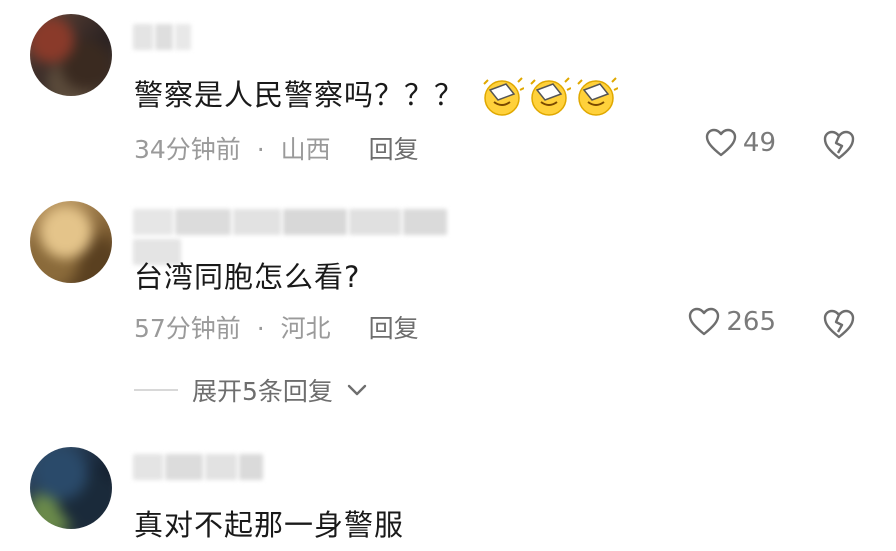 Image resolution: width=896 pixels, height=551 pixels. I want to click on comment-time: 34分钟前, so click(187, 149).